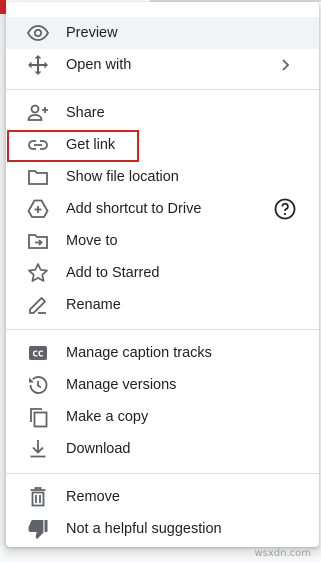  Describe the element at coordinates (107, 417) in the screenshot. I see `menu-item-label: Make a copy` at that location.